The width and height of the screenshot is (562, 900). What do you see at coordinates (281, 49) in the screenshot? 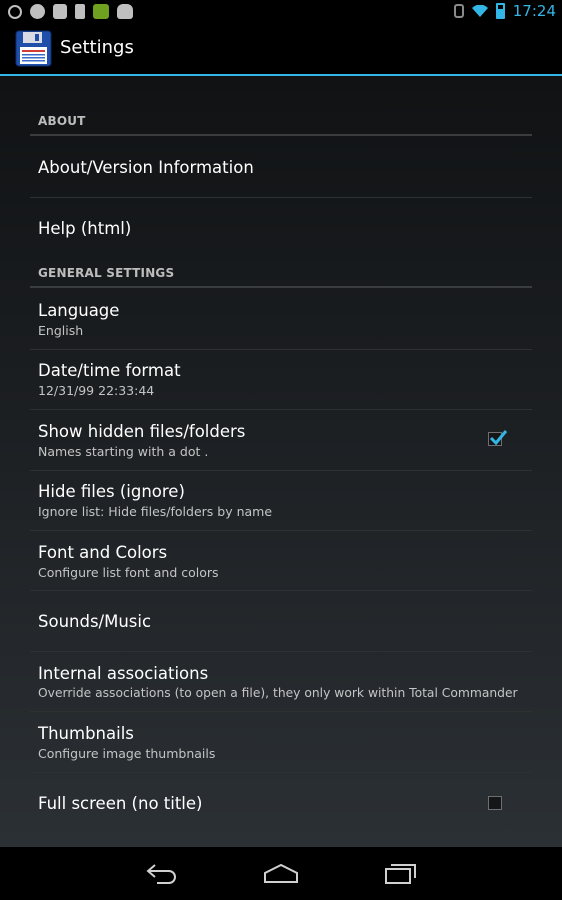
I see `action-bar: Settings` at bounding box center [281, 49].